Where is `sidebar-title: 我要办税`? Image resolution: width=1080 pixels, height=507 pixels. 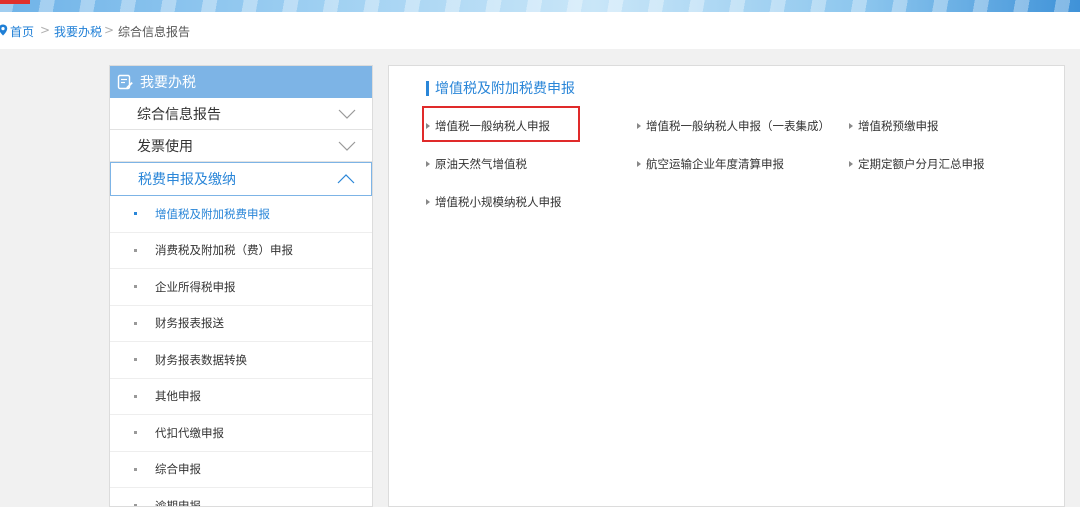 sidebar-title: 我要办税 is located at coordinates (168, 83).